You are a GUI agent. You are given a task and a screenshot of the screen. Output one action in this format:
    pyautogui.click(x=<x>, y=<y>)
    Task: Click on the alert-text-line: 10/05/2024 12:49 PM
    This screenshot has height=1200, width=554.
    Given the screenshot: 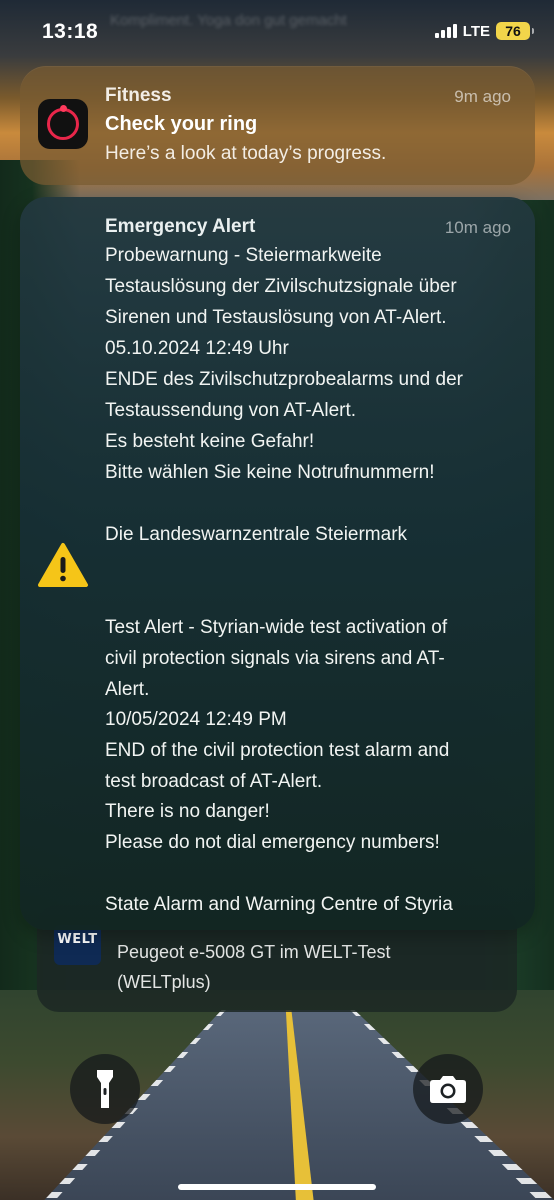 What is the action you would take?
    pyautogui.click(x=196, y=719)
    